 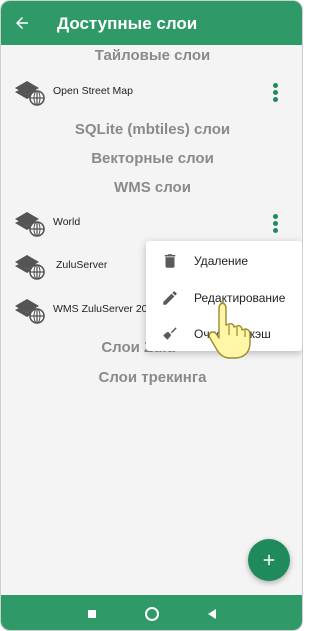 What do you see at coordinates (151, 92) in the screenshot?
I see `layer-row-open-street-map: Open Street Map` at bounding box center [151, 92].